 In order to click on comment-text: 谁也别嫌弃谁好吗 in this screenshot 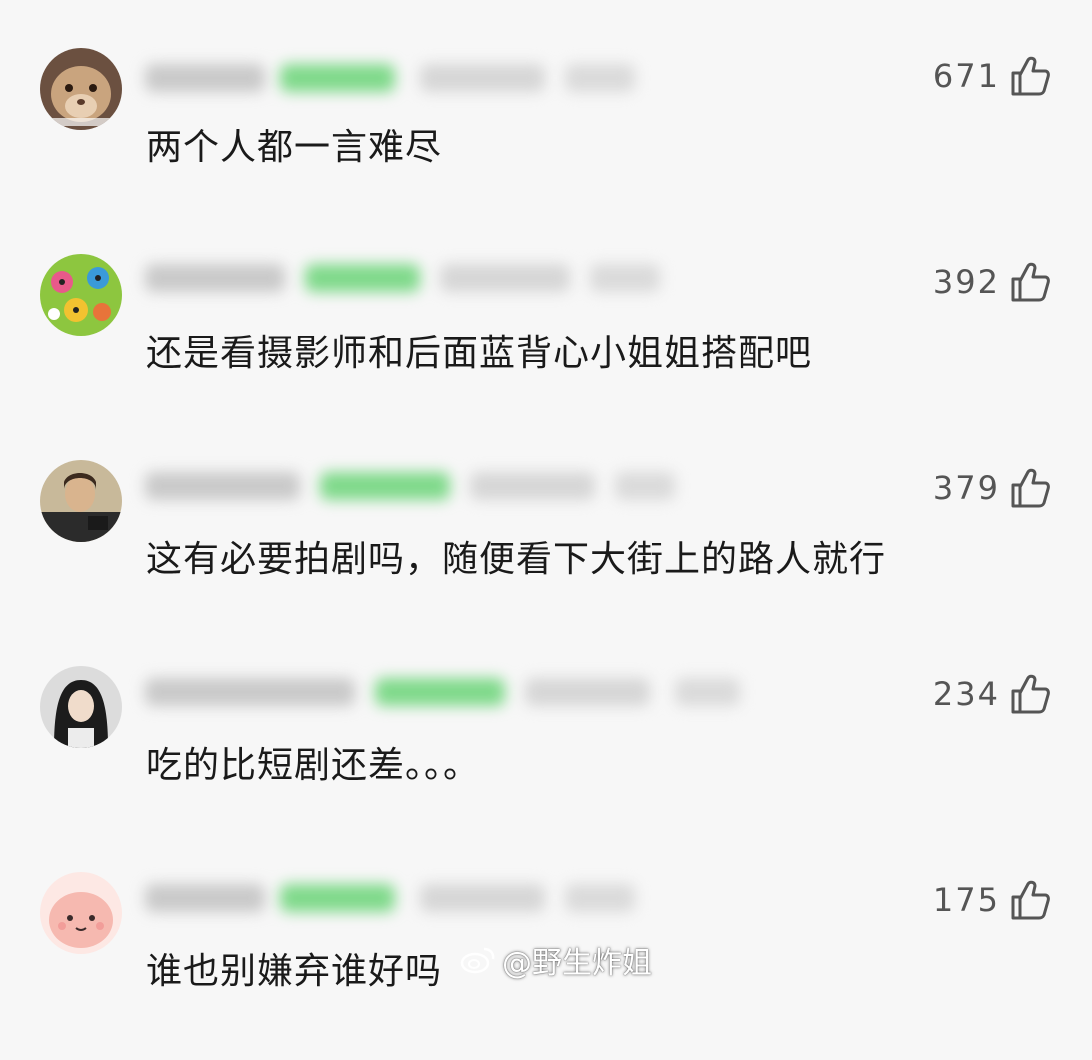, I will do `click(294, 971)`.